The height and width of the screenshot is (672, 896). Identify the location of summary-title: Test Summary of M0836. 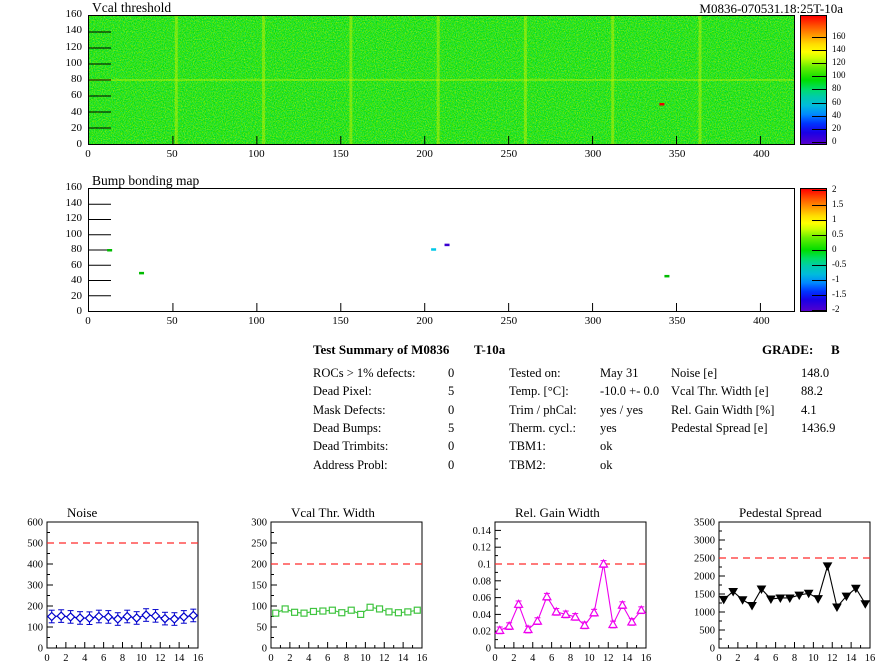
(381, 349).